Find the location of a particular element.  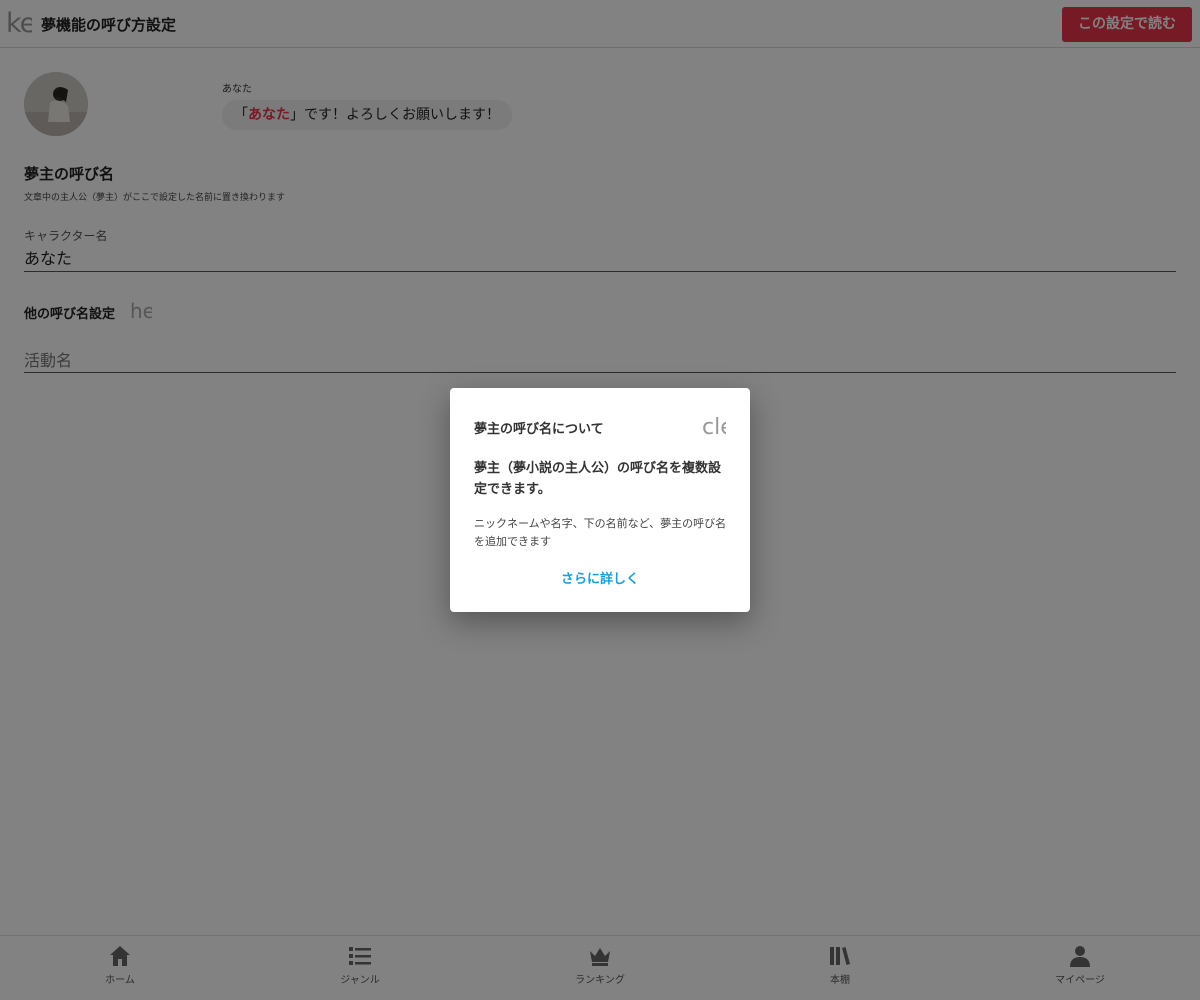

close-icon: cle is located at coordinates (714, 428).